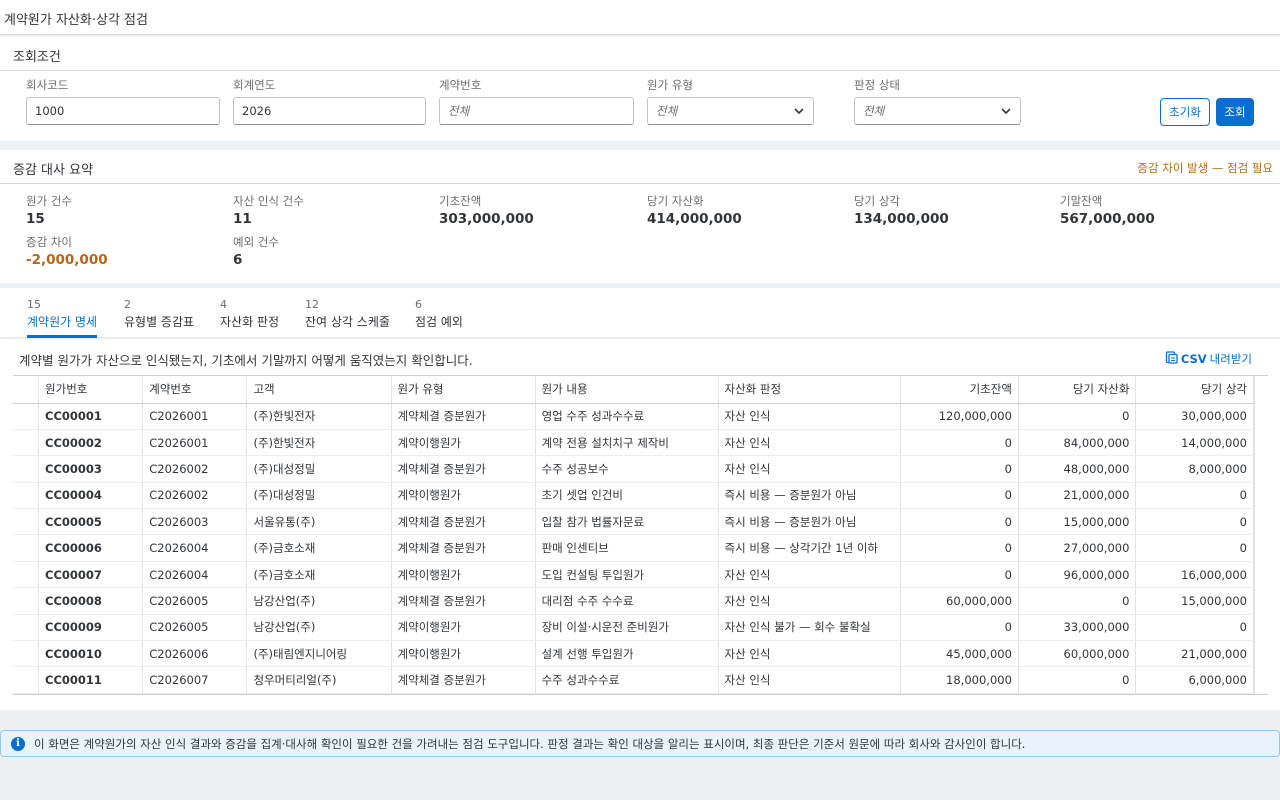 Image resolution: width=1280 pixels, height=800 pixels. Describe the element at coordinates (319, 496) in the screenshot. I see `table-cell: (주)대성정밀` at that location.